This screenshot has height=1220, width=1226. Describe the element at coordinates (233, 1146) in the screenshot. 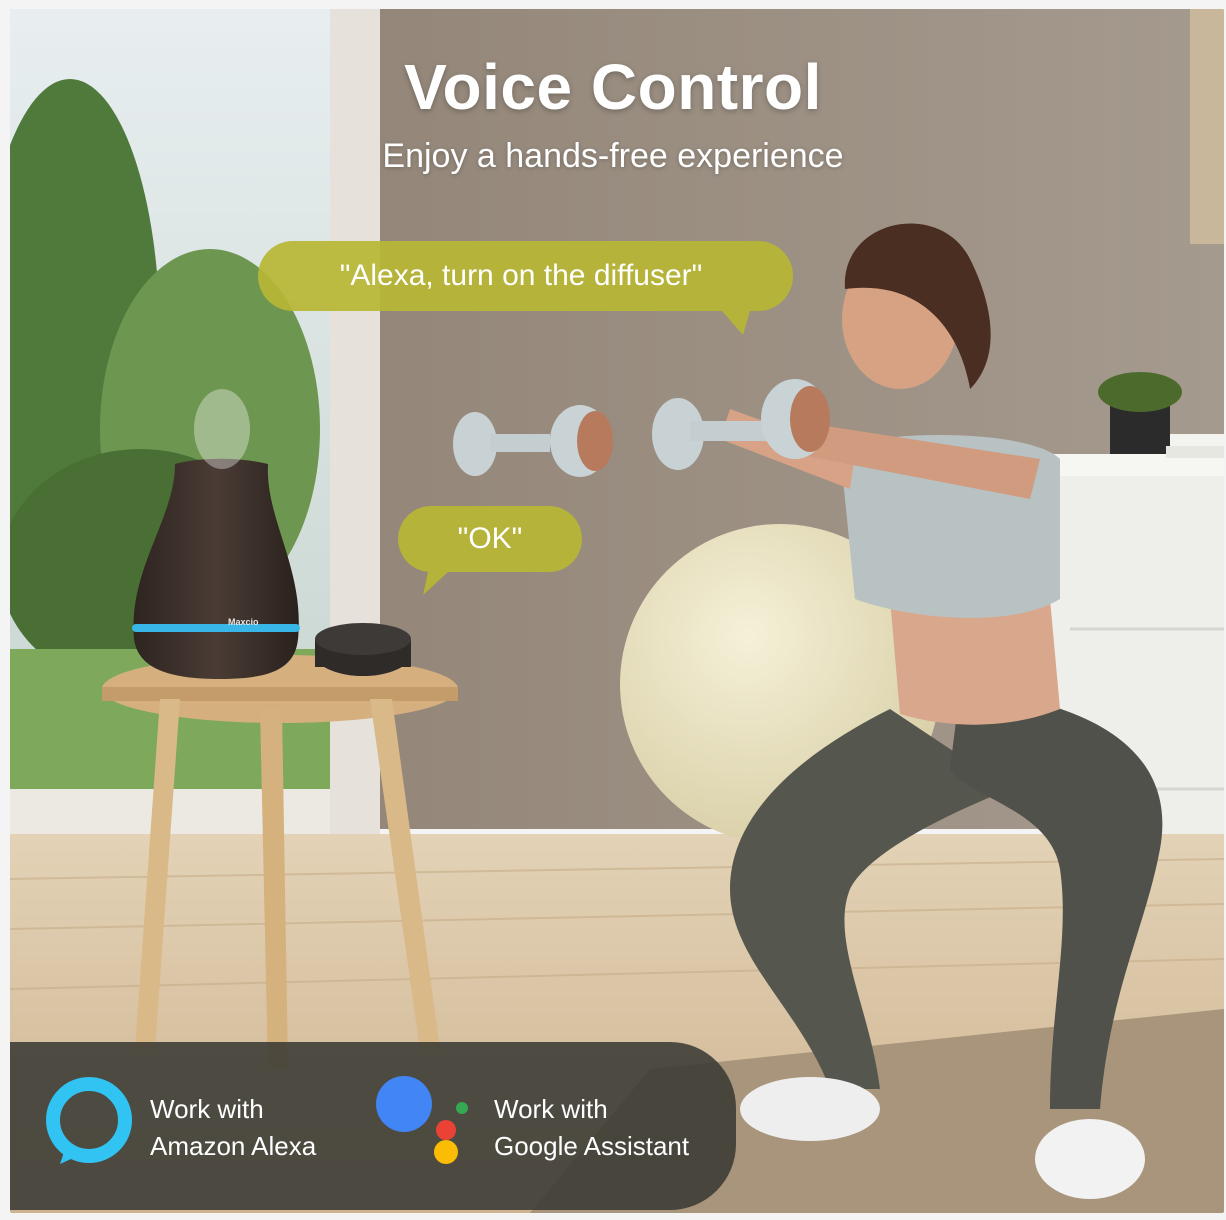

I see `alexa-badge-line2: Amazon Alexa` at that location.